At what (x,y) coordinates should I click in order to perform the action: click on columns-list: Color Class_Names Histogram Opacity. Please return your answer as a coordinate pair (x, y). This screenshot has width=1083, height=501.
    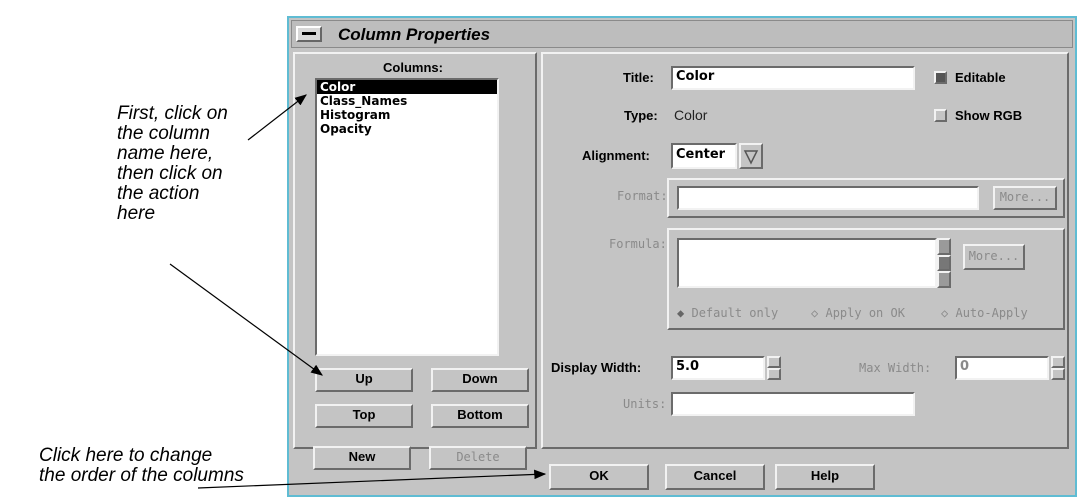
    Looking at the image, I should click on (407, 217).